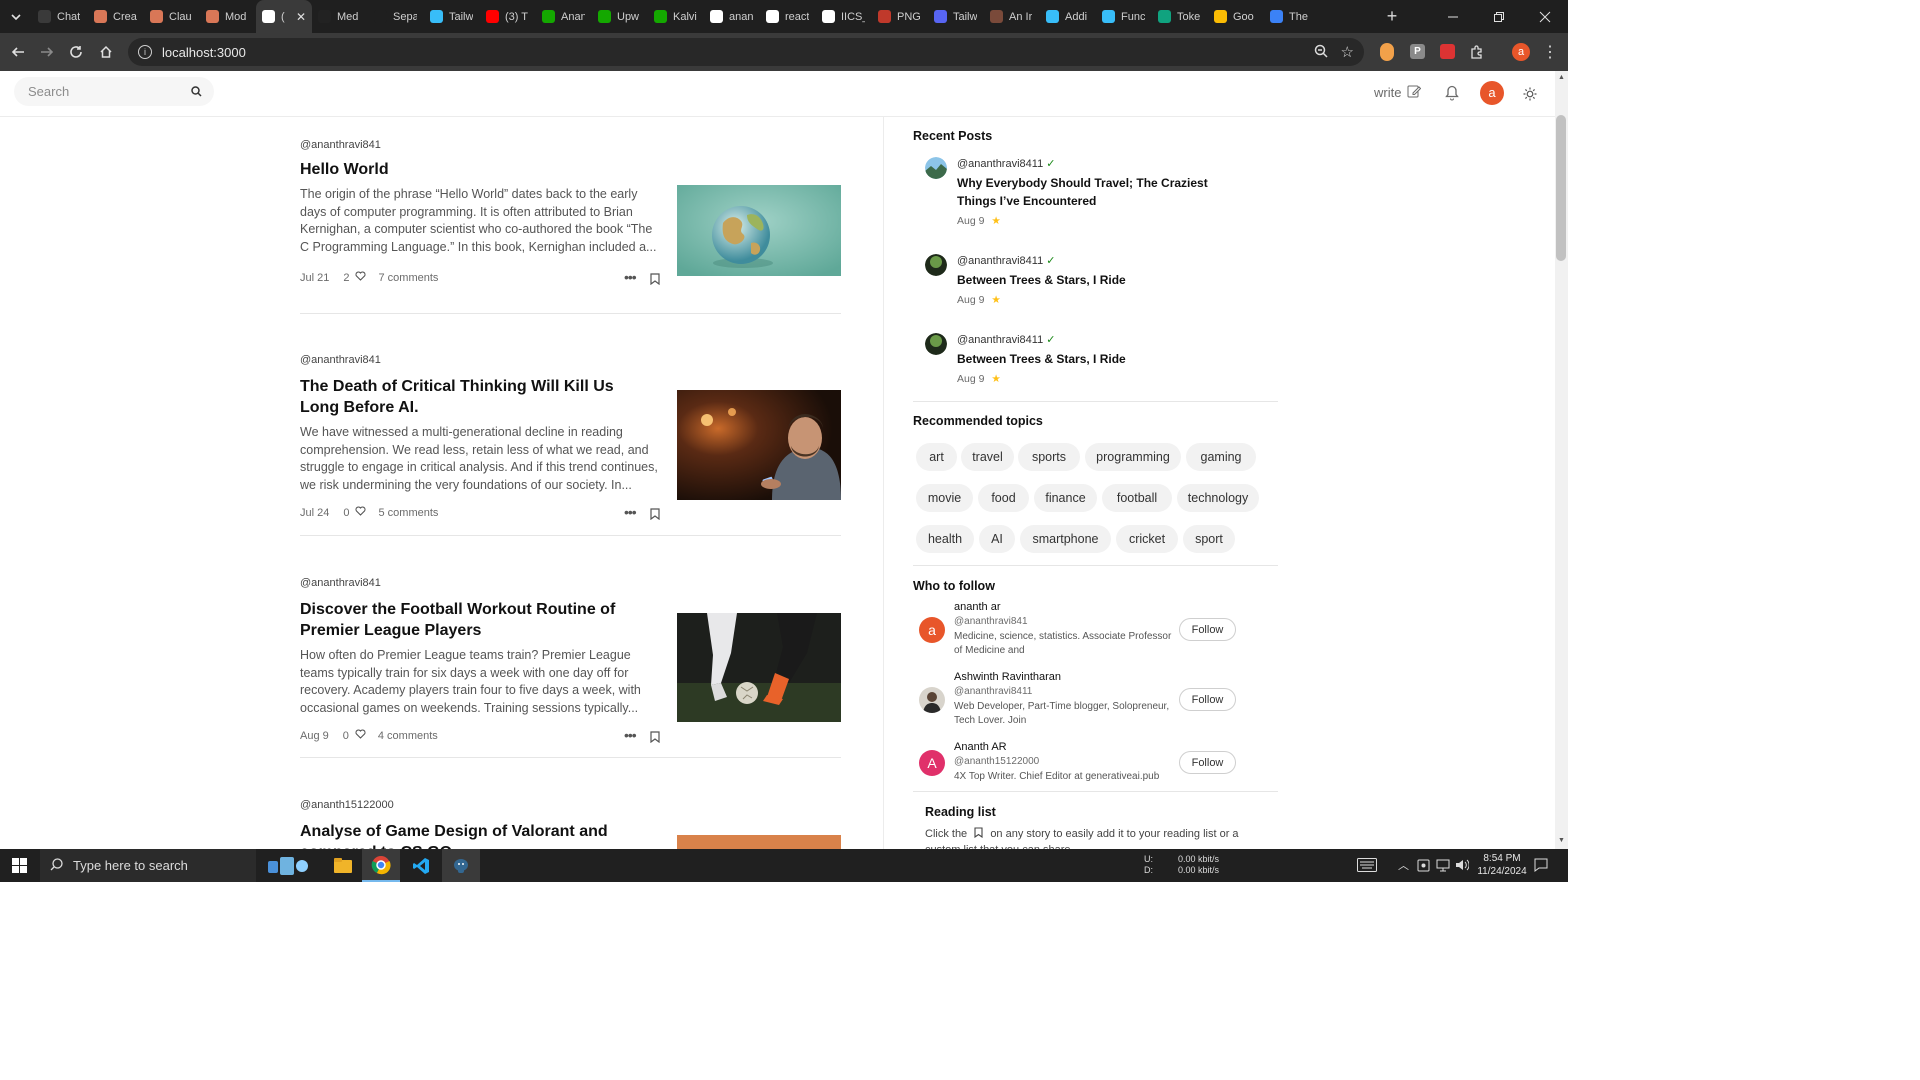 The height and width of the screenshot is (1080, 1920). What do you see at coordinates (461, 865) in the screenshot?
I see `postgres-taskbar-icon` at bounding box center [461, 865].